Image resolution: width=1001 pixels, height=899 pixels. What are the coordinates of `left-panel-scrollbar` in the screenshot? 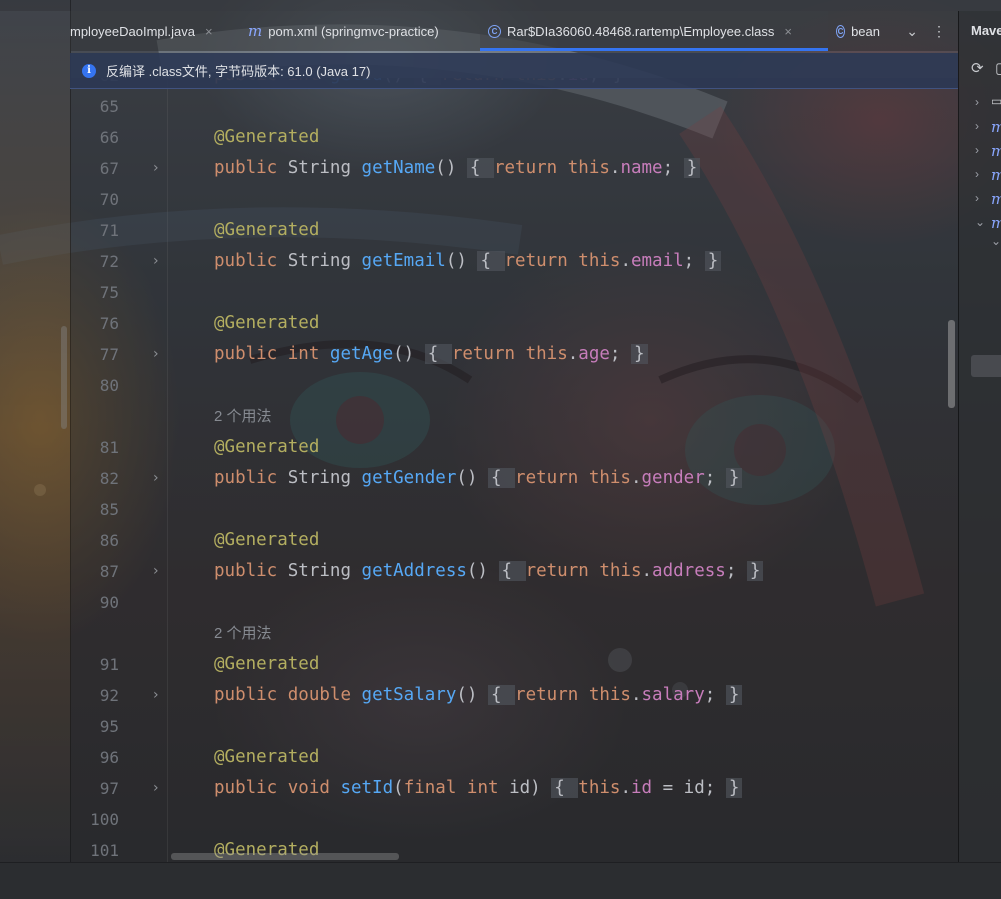 It's located at (64, 377).